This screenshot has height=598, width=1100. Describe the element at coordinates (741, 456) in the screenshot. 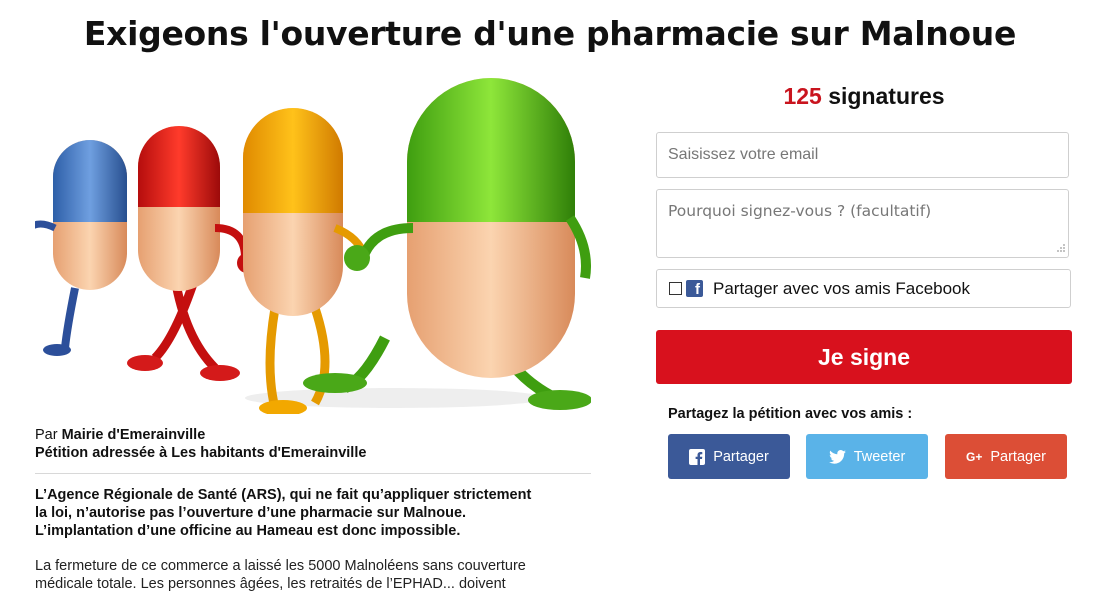

I see `share-facebook-label: Partager` at that location.